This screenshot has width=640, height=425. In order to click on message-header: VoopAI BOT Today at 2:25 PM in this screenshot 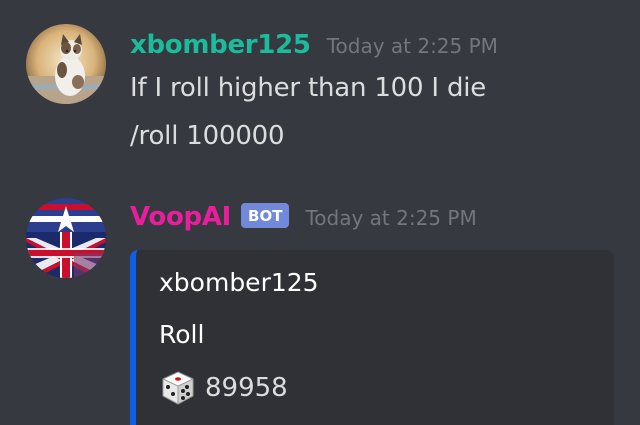, I will do `click(303, 217)`.